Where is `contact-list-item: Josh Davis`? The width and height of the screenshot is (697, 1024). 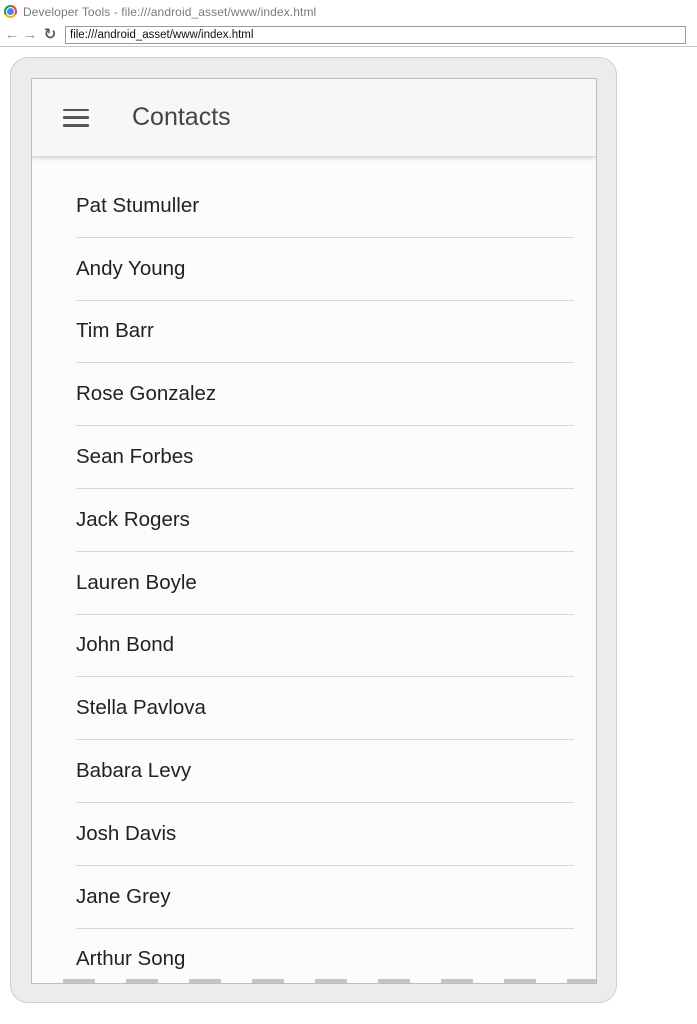 contact-list-item: Josh Davis is located at coordinates (325, 834).